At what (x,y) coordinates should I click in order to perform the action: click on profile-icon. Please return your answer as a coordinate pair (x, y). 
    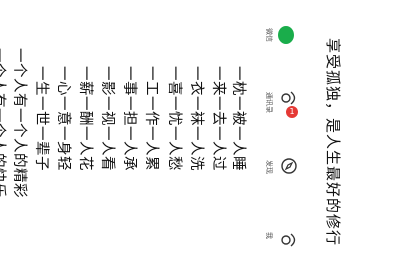
    Looking at the image, I should click on (288, 240).